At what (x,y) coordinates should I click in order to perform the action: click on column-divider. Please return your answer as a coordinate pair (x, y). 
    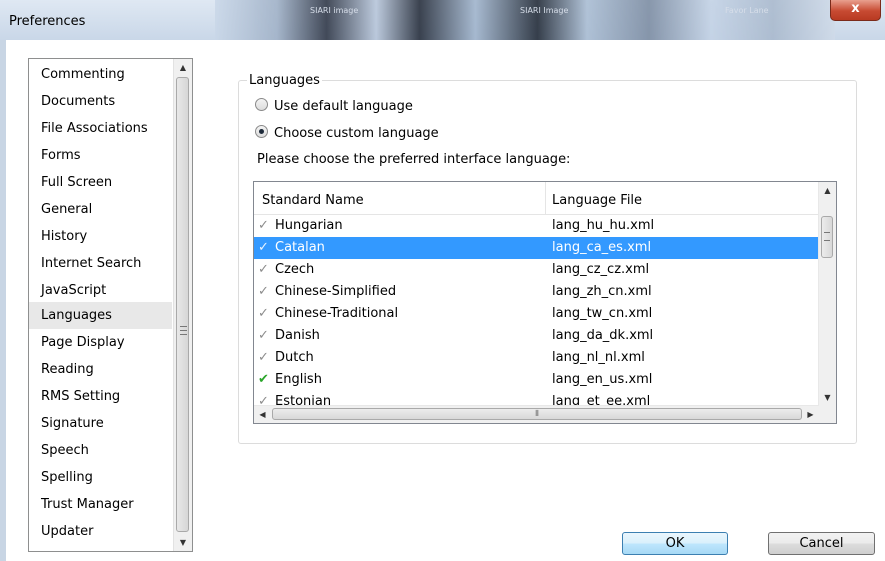
    Looking at the image, I should click on (545, 198).